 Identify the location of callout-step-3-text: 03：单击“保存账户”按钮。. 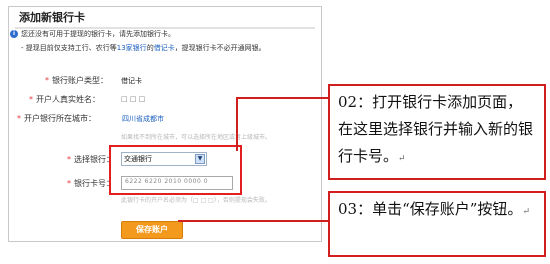
(430, 209).